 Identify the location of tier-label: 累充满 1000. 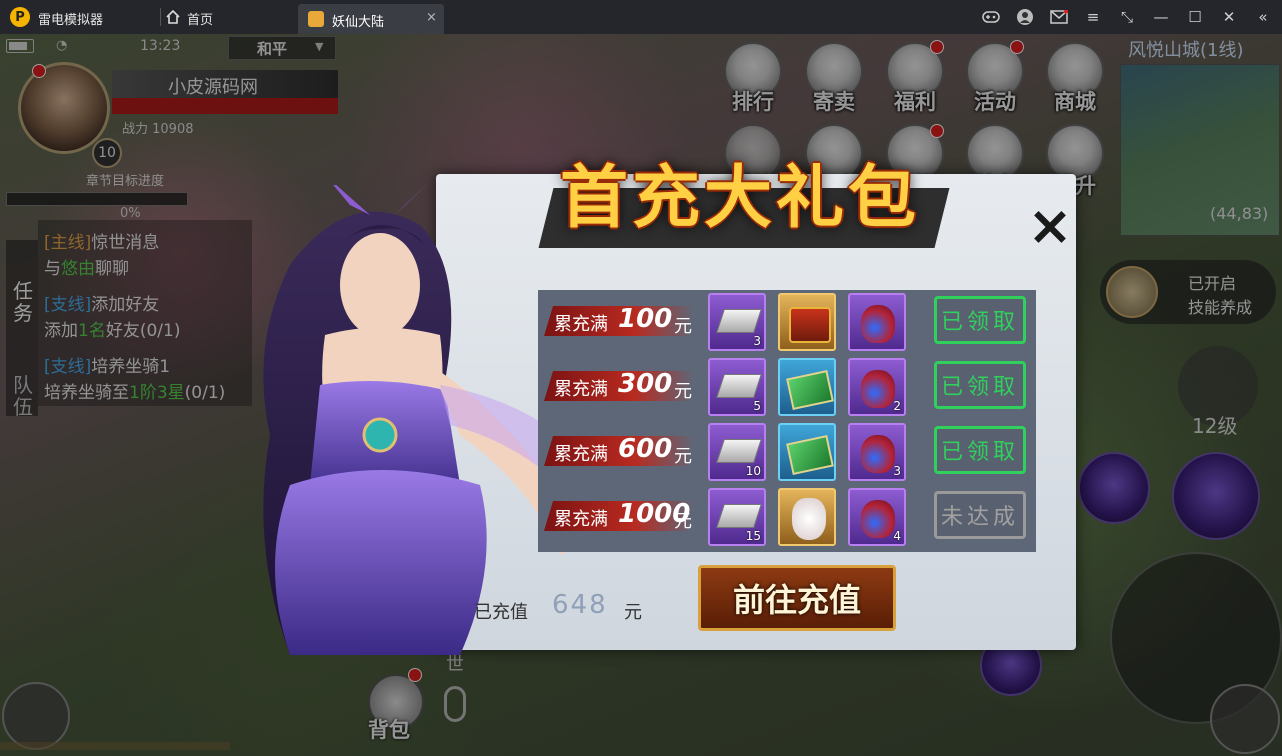
(619, 516).